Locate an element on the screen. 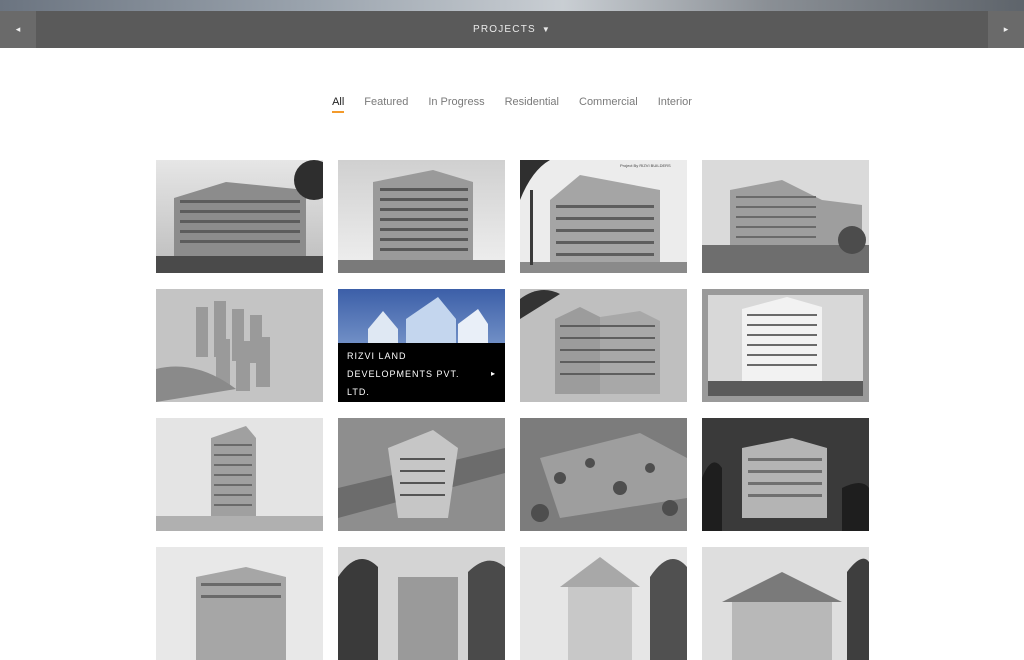 The image size is (1024, 660). project-title: RIZVI LAND DEVELOPMENTS PVT. LTD. is located at coordinates (403, 374).